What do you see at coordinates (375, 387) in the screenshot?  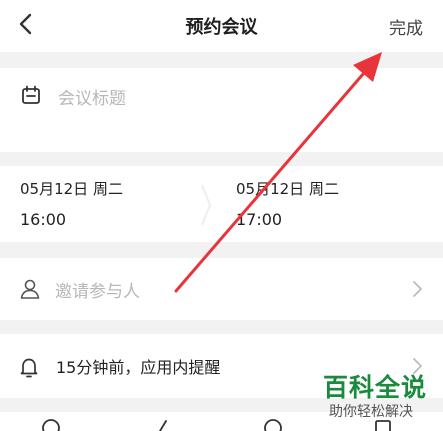 I see `watermark-title: 百科全说` at bounding box center [375, 387].